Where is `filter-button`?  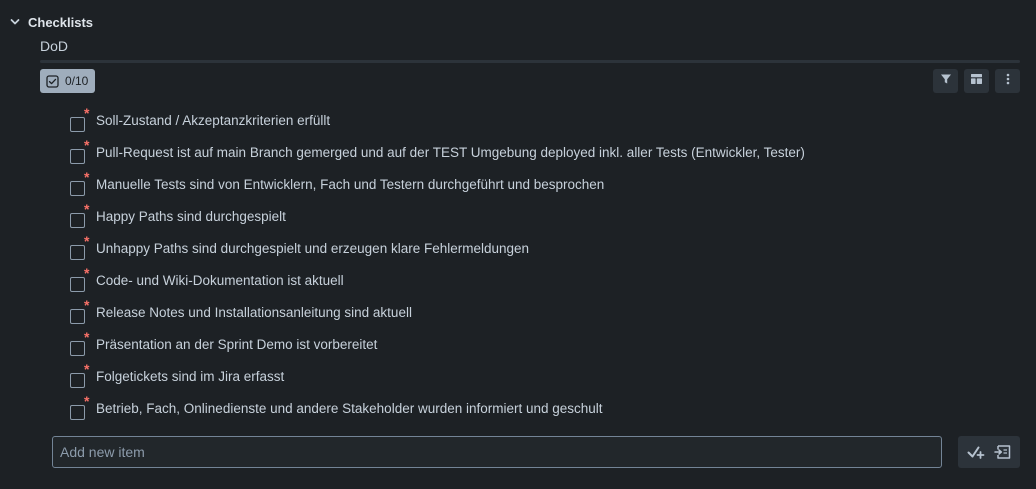 filter-button is located at coordinates (945, 81).